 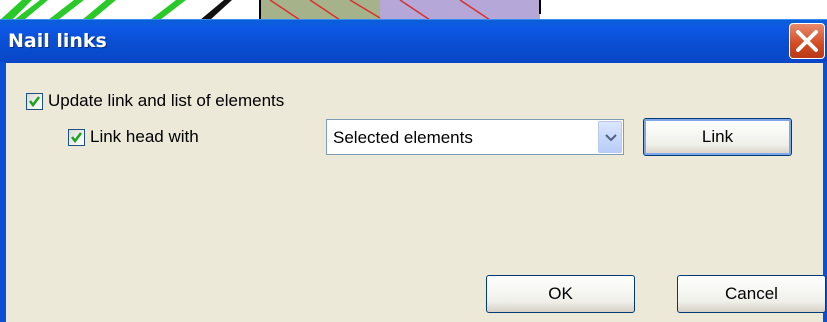 I want to click on update-link-label: Update link and list of elements, so click(x=166, y=100).